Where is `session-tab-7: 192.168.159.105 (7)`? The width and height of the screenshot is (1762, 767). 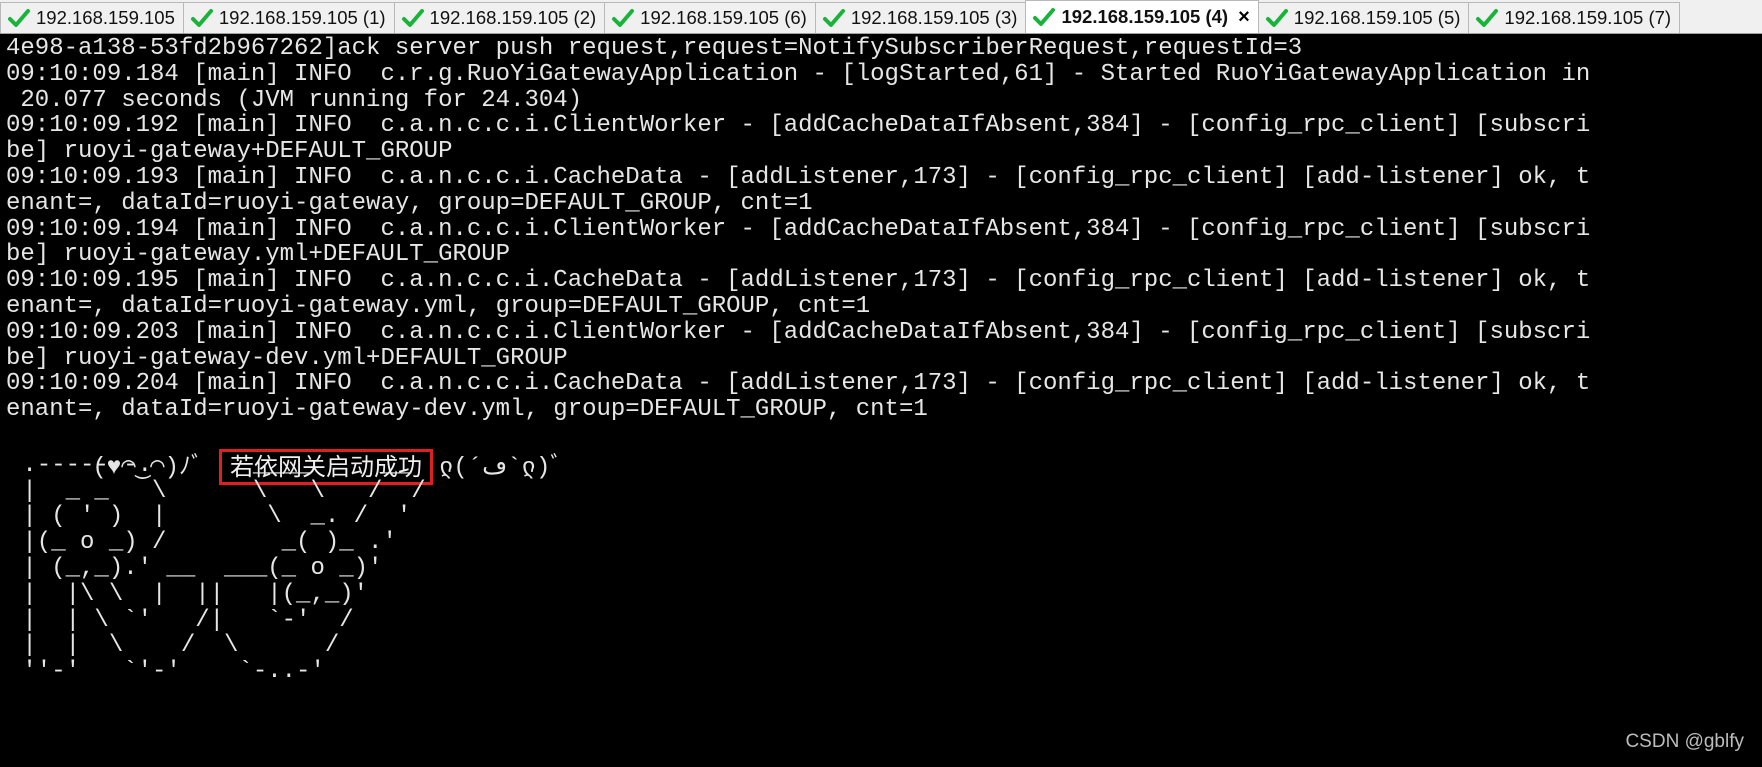 session-tab-7: 192.168.159.105 (7) is located at coordinates (1574, 17).